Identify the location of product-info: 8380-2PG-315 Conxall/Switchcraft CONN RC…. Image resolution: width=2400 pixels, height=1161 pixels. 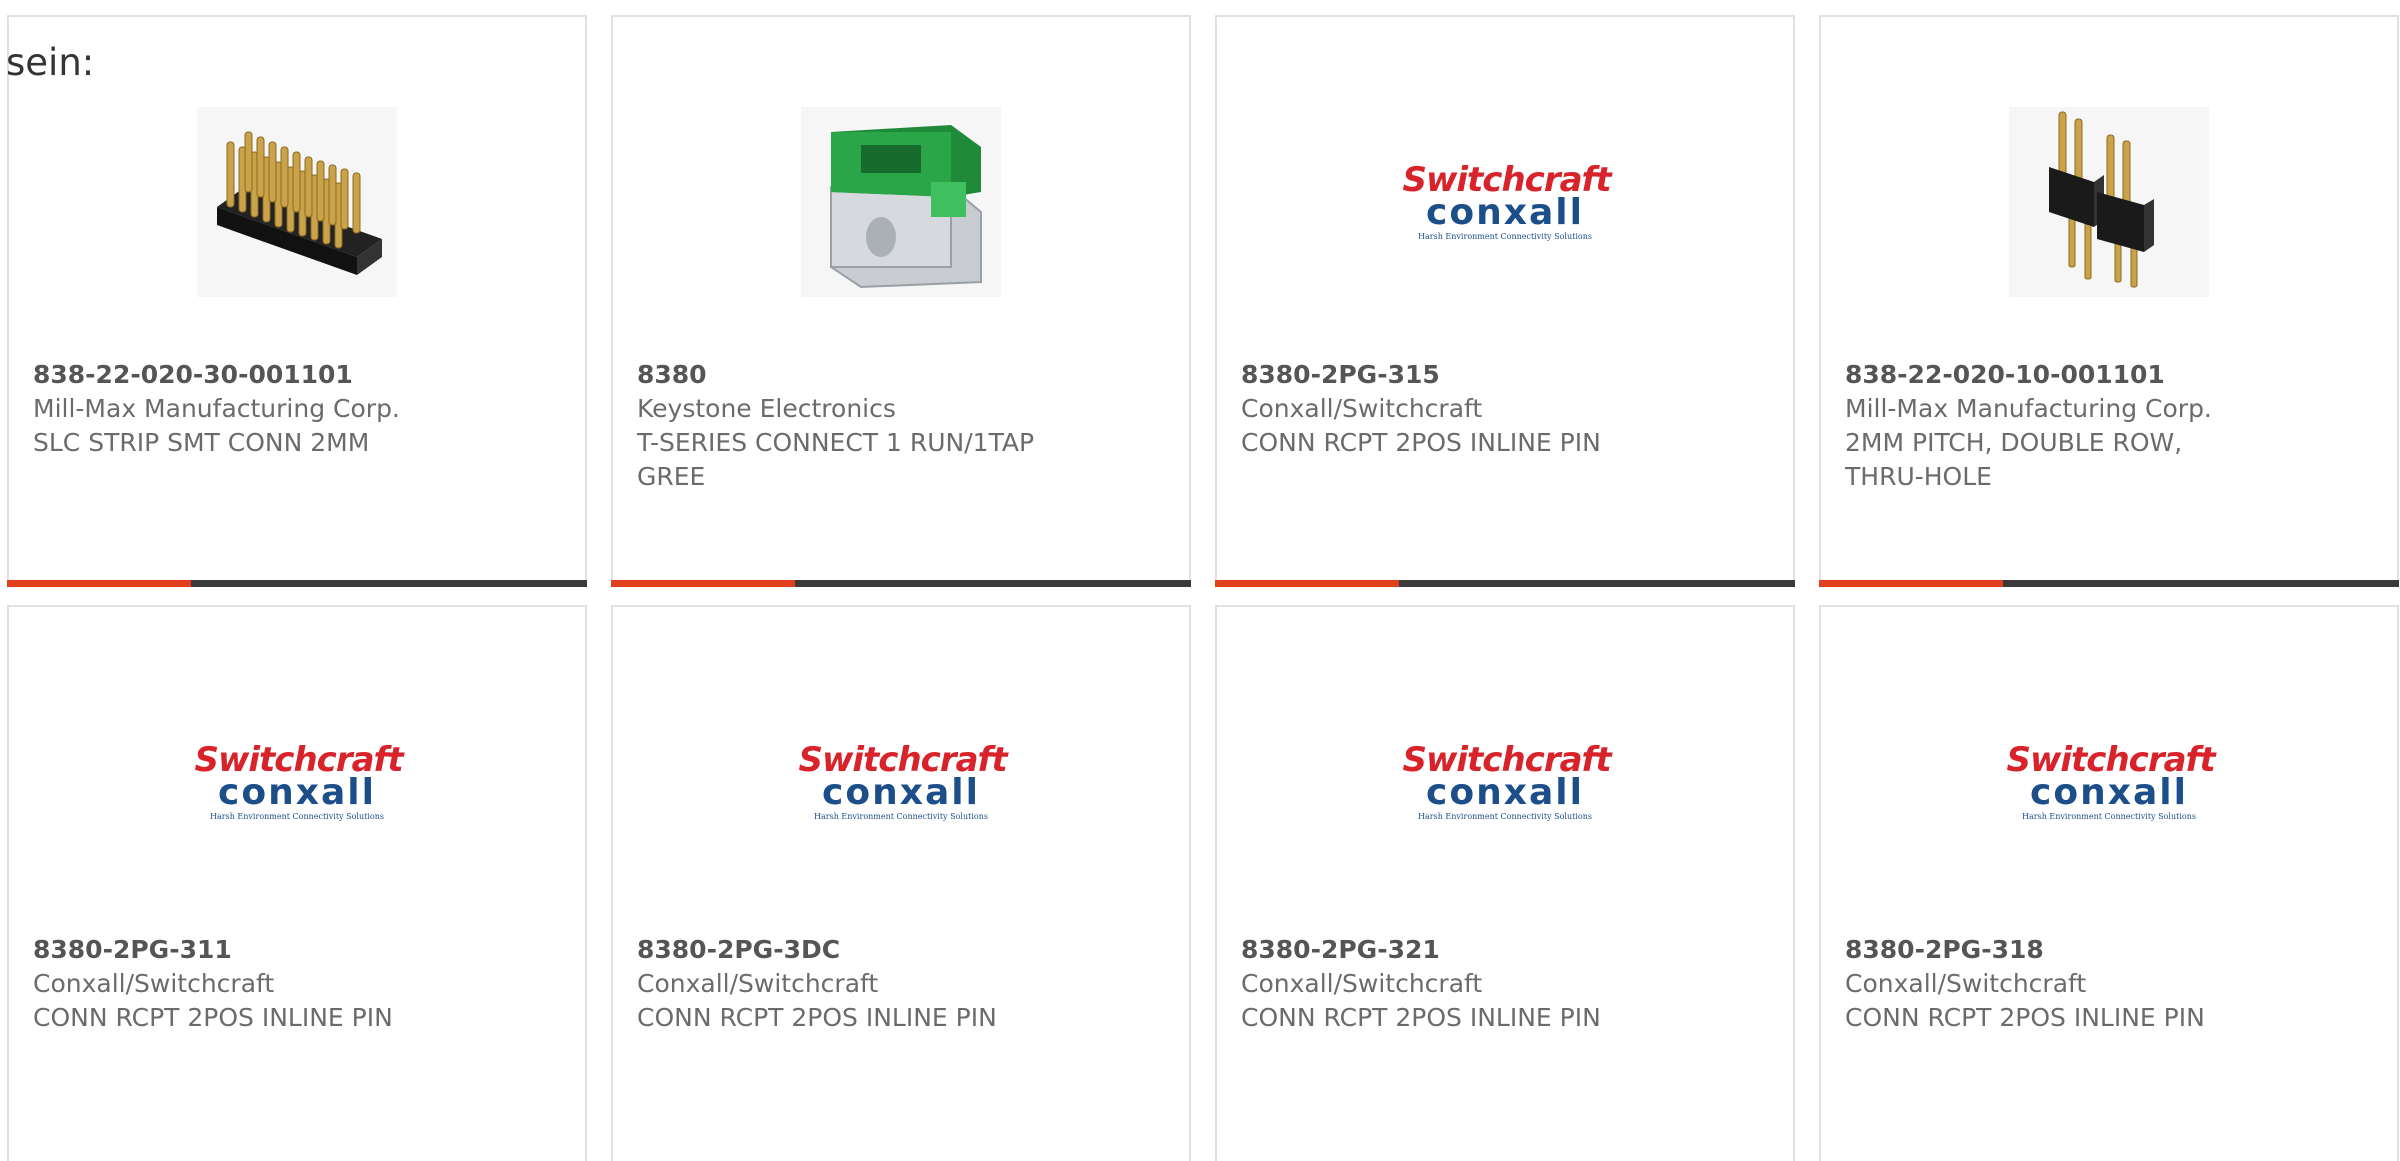
(1505, 409).